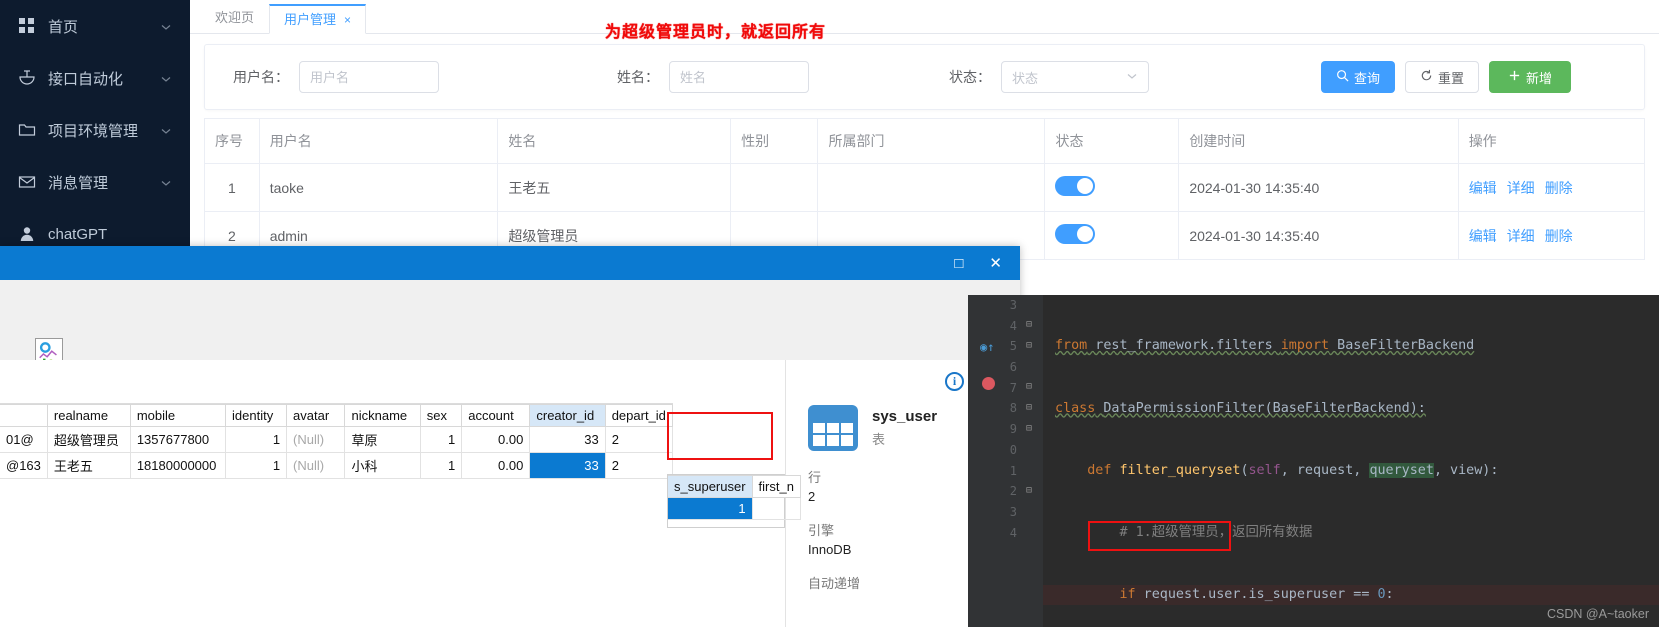  What do you see at coordinates (833, 428) in the screenshot?
I see `table-icon` at bounding box center [833, 428].